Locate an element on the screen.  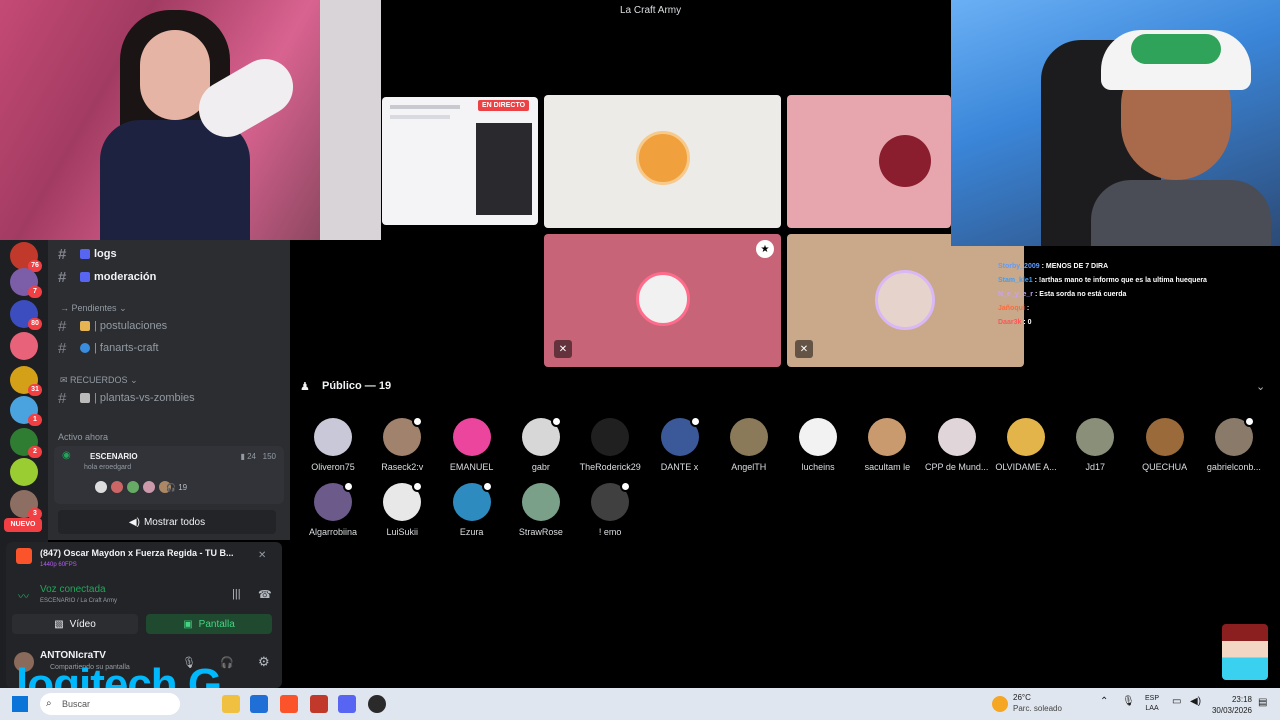
server-icon: 1 is located at coordinates (26, 411).